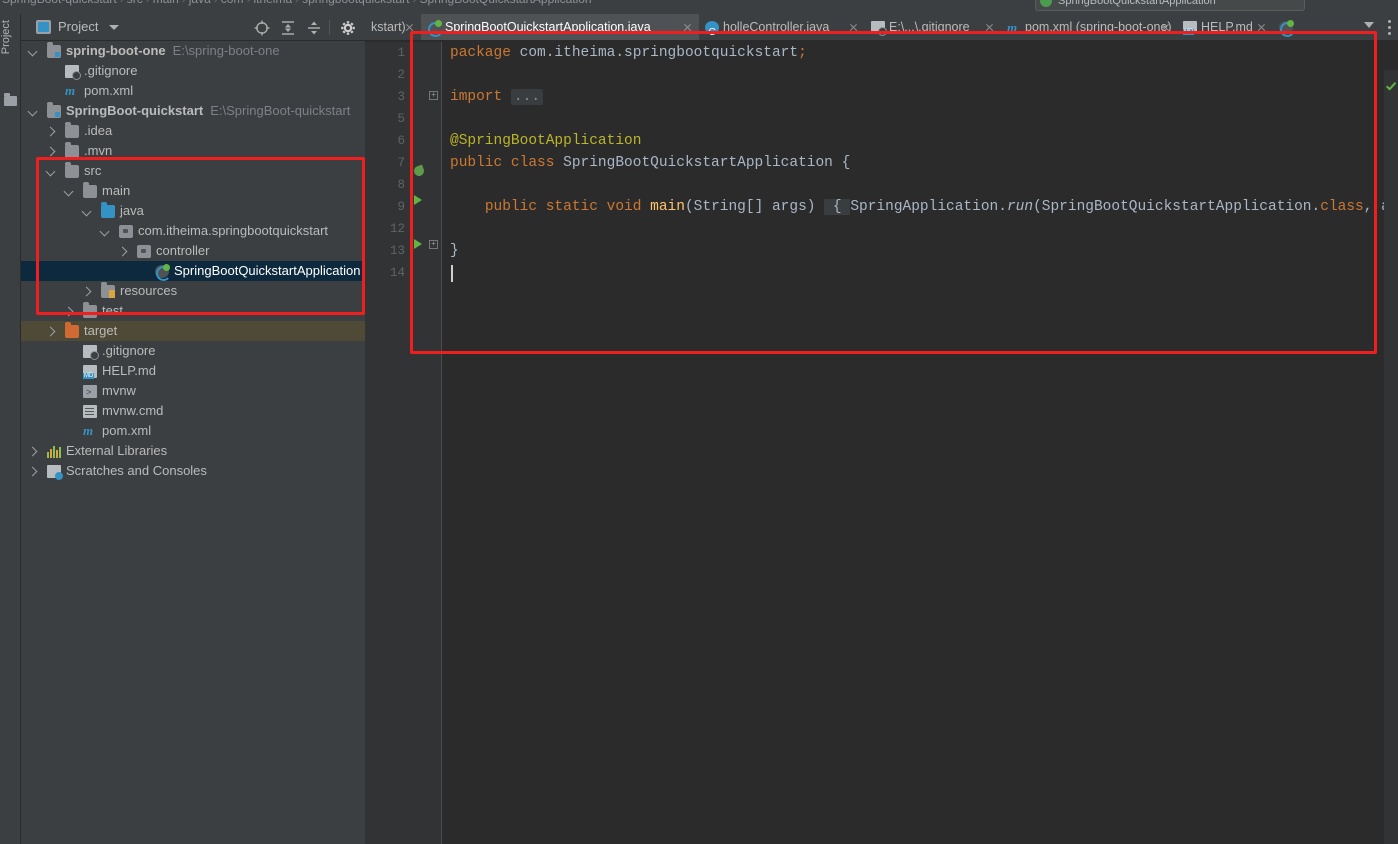 This screenshot has height=844, width=1398. I want to click on breadcrumb-item: SpringBootQuickstartApplication, so click(506, 3).